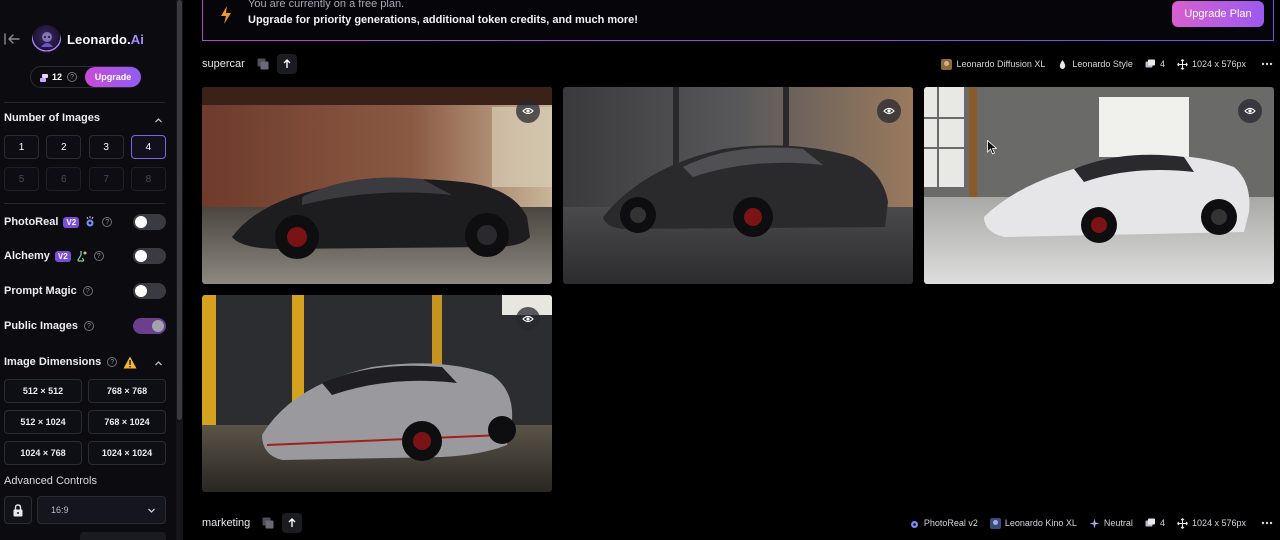 The height and width of the screenshot is (540, 1280). I want to click on image-dimension-option: 512 × 1024, so click(43, 422).